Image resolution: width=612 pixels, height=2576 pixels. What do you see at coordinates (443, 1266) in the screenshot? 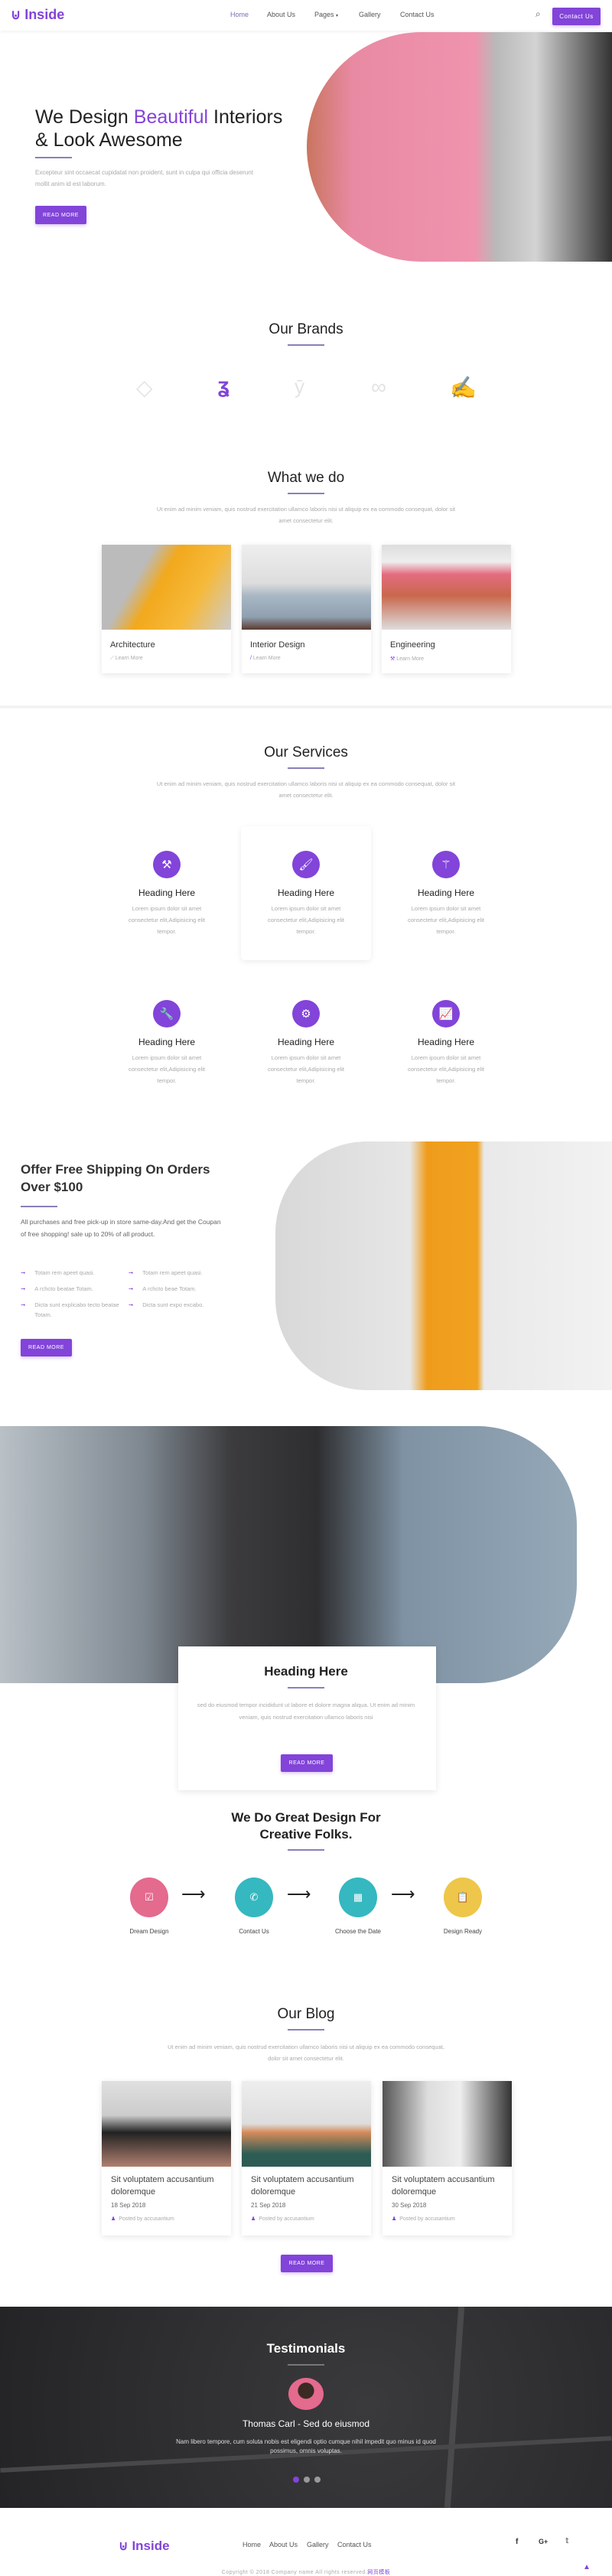
I see `offer-image` at bounding box center [443, 1266].